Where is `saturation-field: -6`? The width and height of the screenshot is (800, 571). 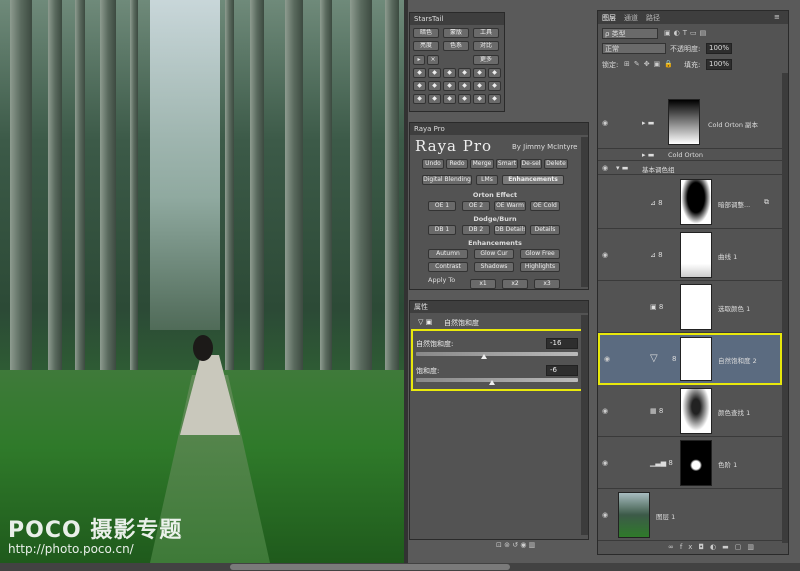
saturation-field: -6 is located at coordinates (562, 370).